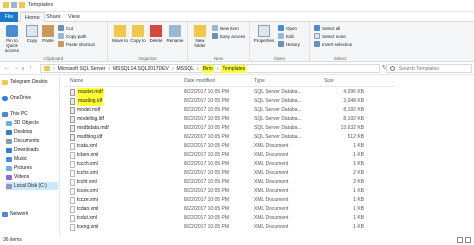 Image resolution: width=474 pixels, height=245 pixels. What do you see at coordinates (337, 44) in the screenshot?
I see `invert-selection-label: Invert selection` at bounding box center [337, 44].